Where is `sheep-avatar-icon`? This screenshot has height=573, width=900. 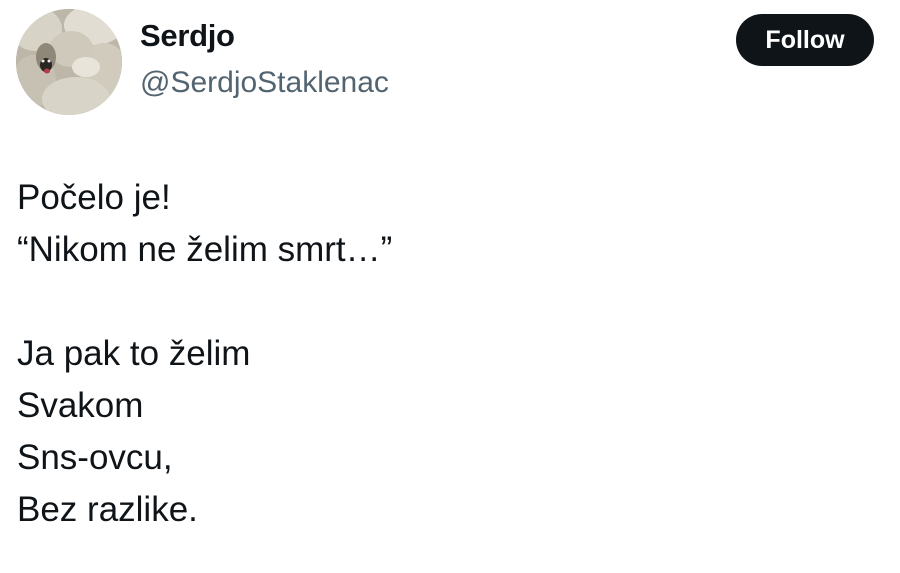 sheep-avatar-icon is located at coordinates (69, 62).